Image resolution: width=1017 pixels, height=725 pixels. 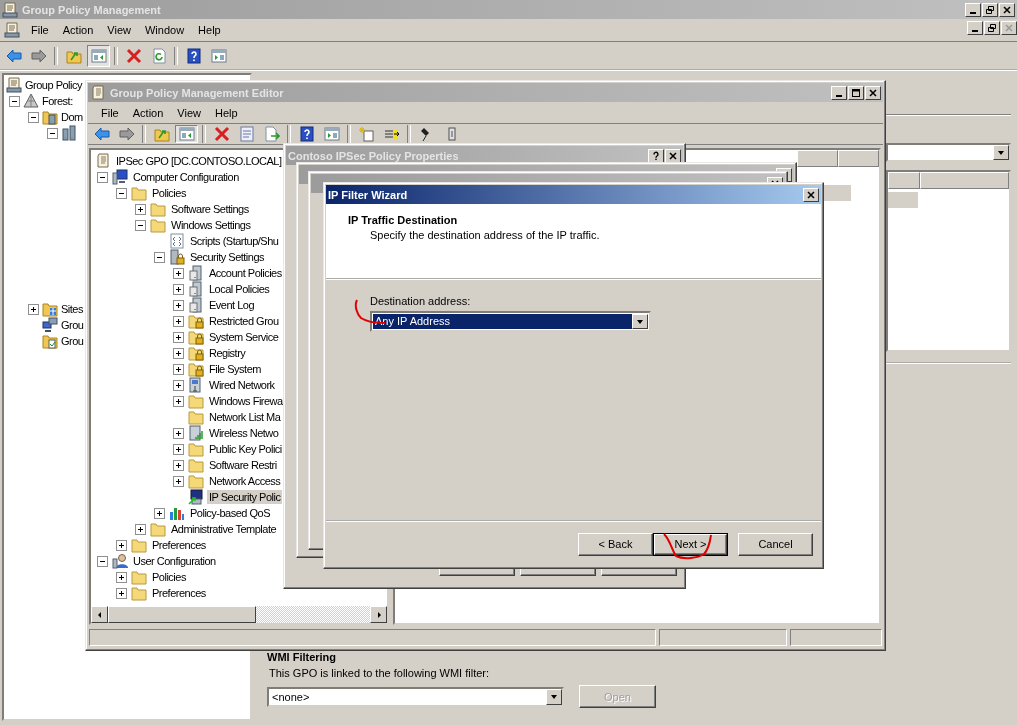 What do you see at coordinates (948, 152) in the screenshot?
I see `dropdown-field` at bounding box center [948, 152].